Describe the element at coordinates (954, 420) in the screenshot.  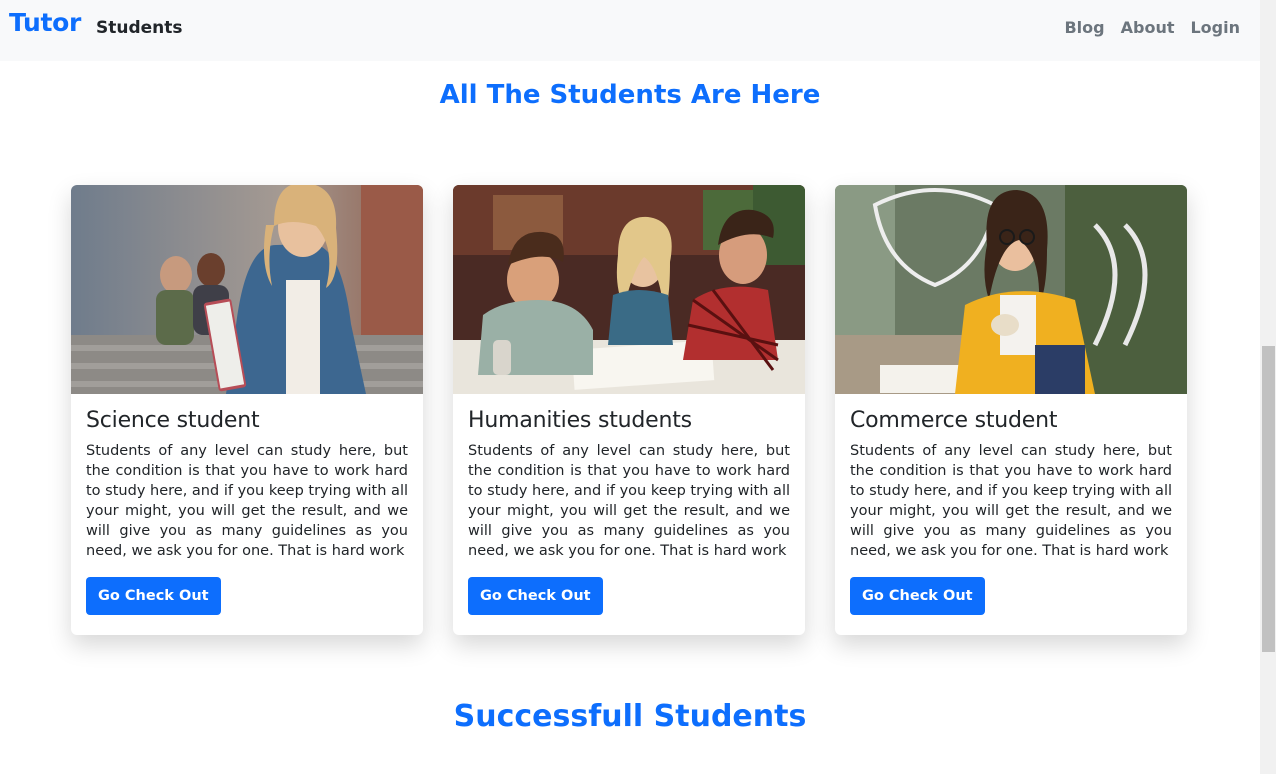
I see `card-title: Commerce student` at that location.